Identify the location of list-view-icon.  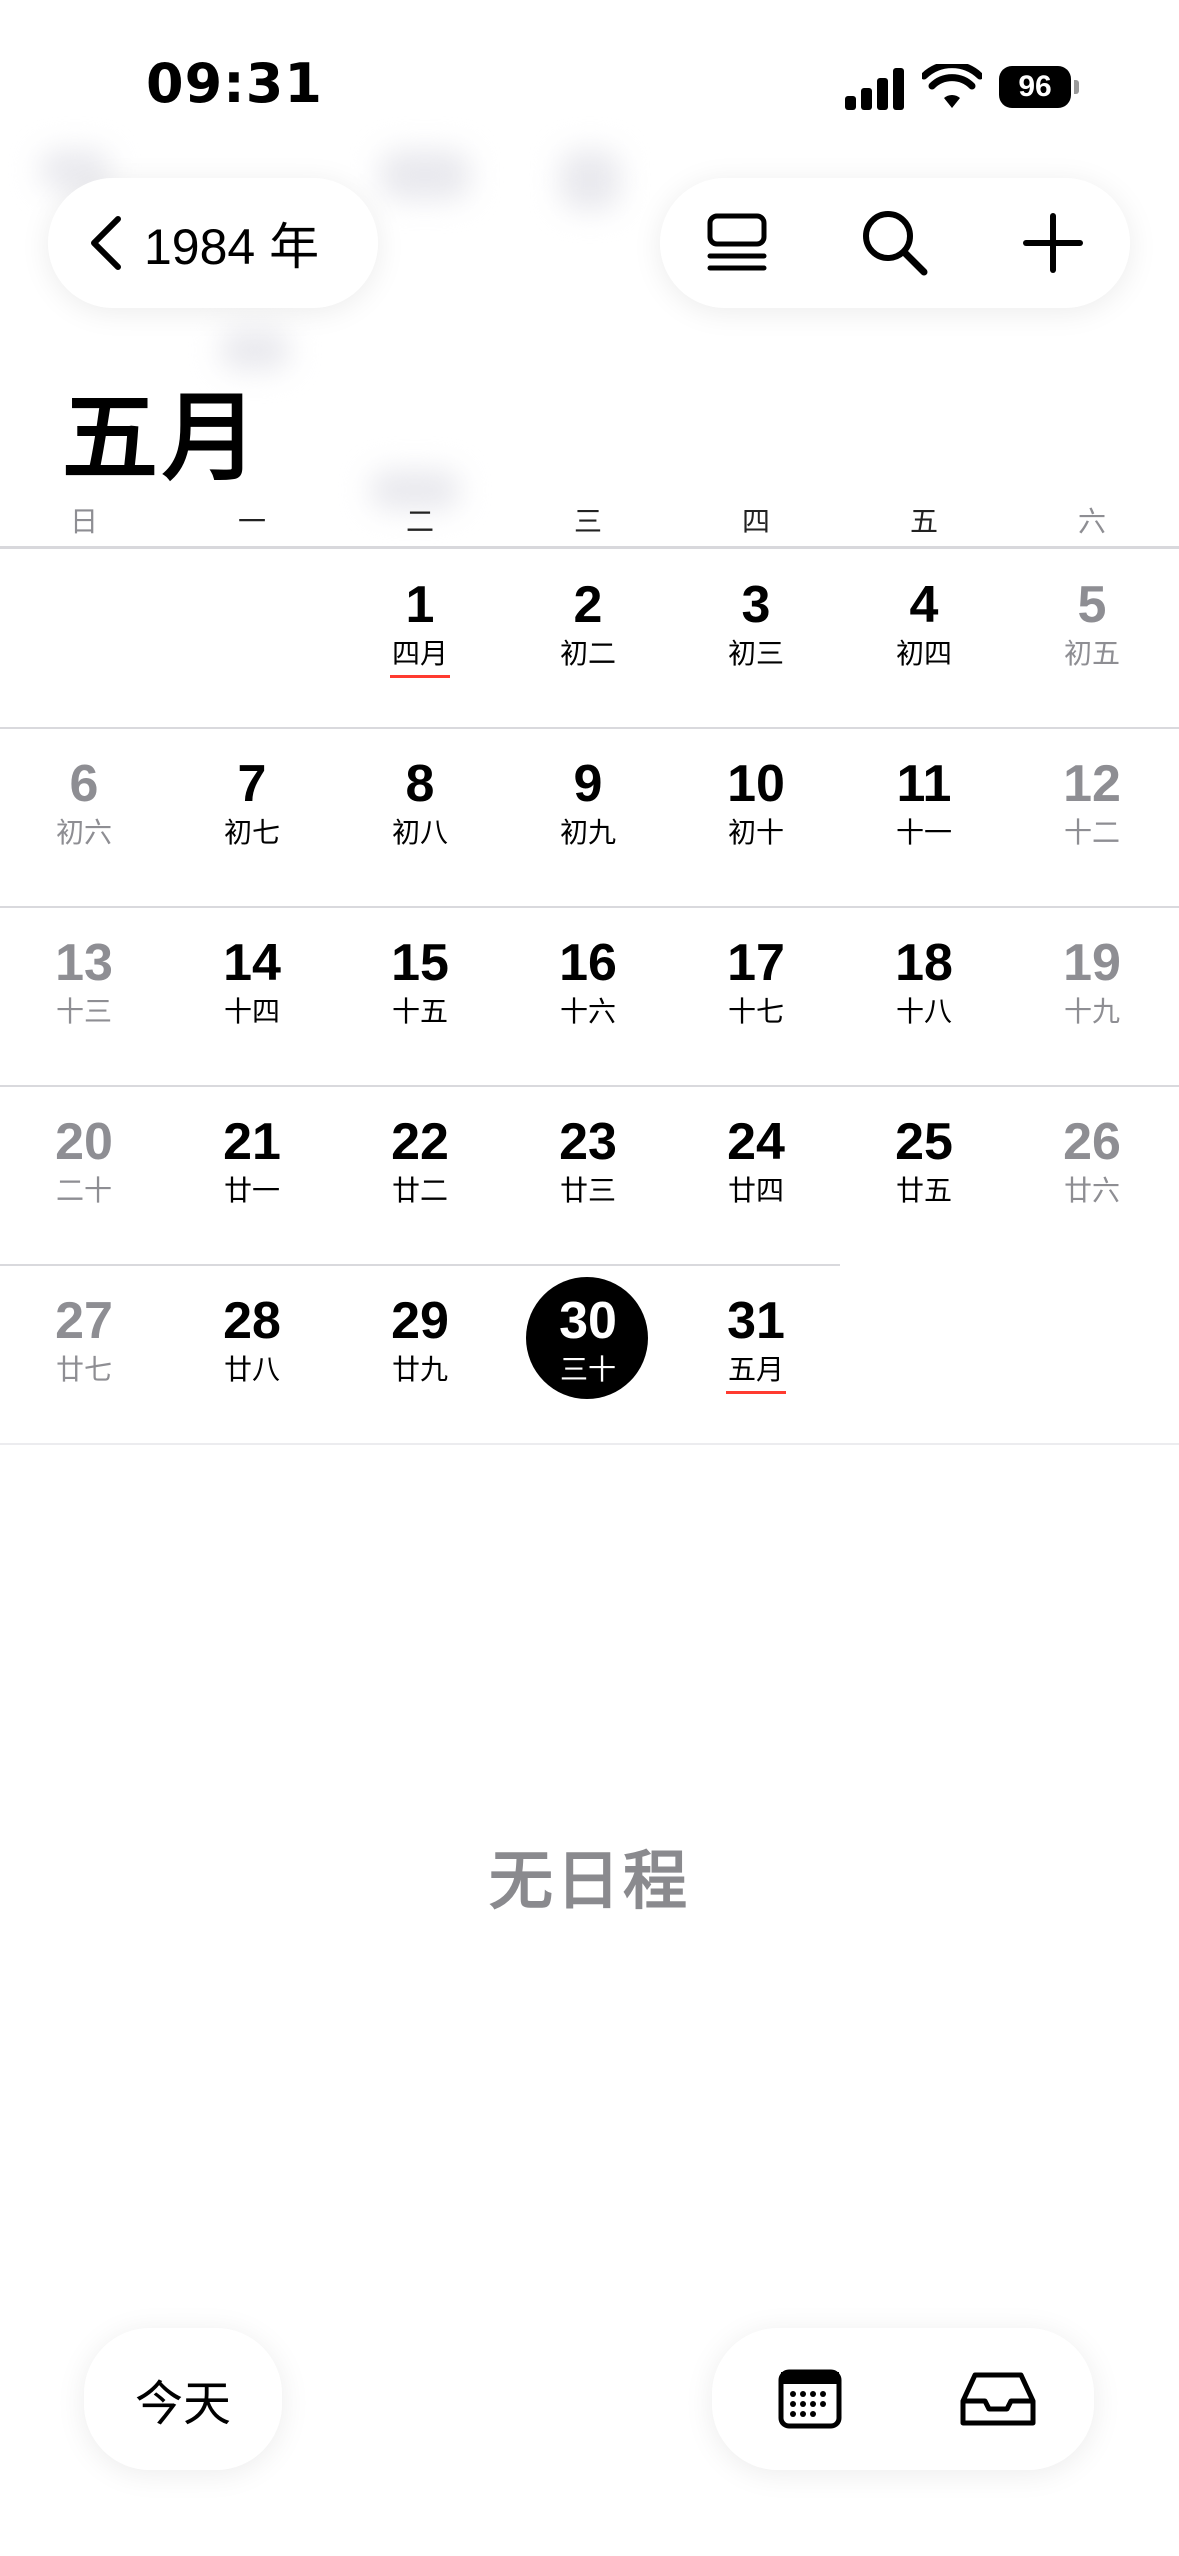
(737, 242).